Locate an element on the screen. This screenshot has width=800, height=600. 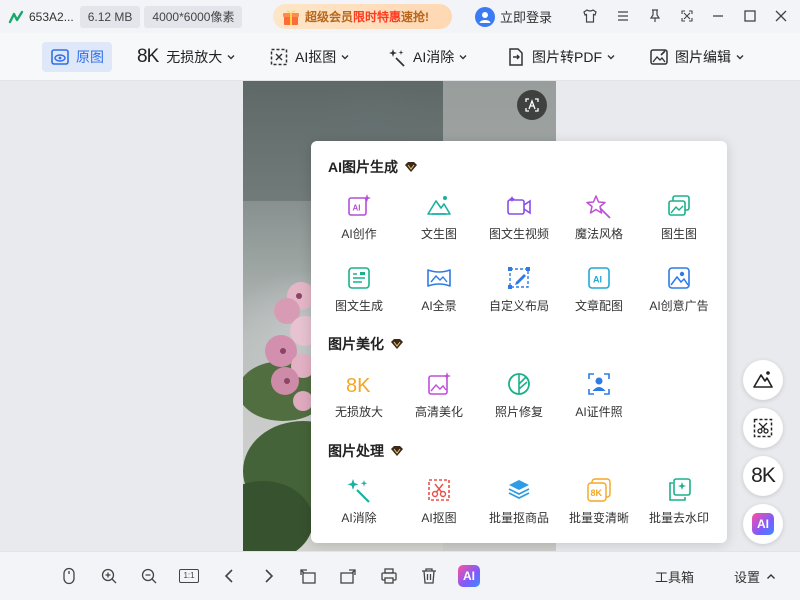
toolbox-button: 工具箱 is located at coordinates (674, 576).